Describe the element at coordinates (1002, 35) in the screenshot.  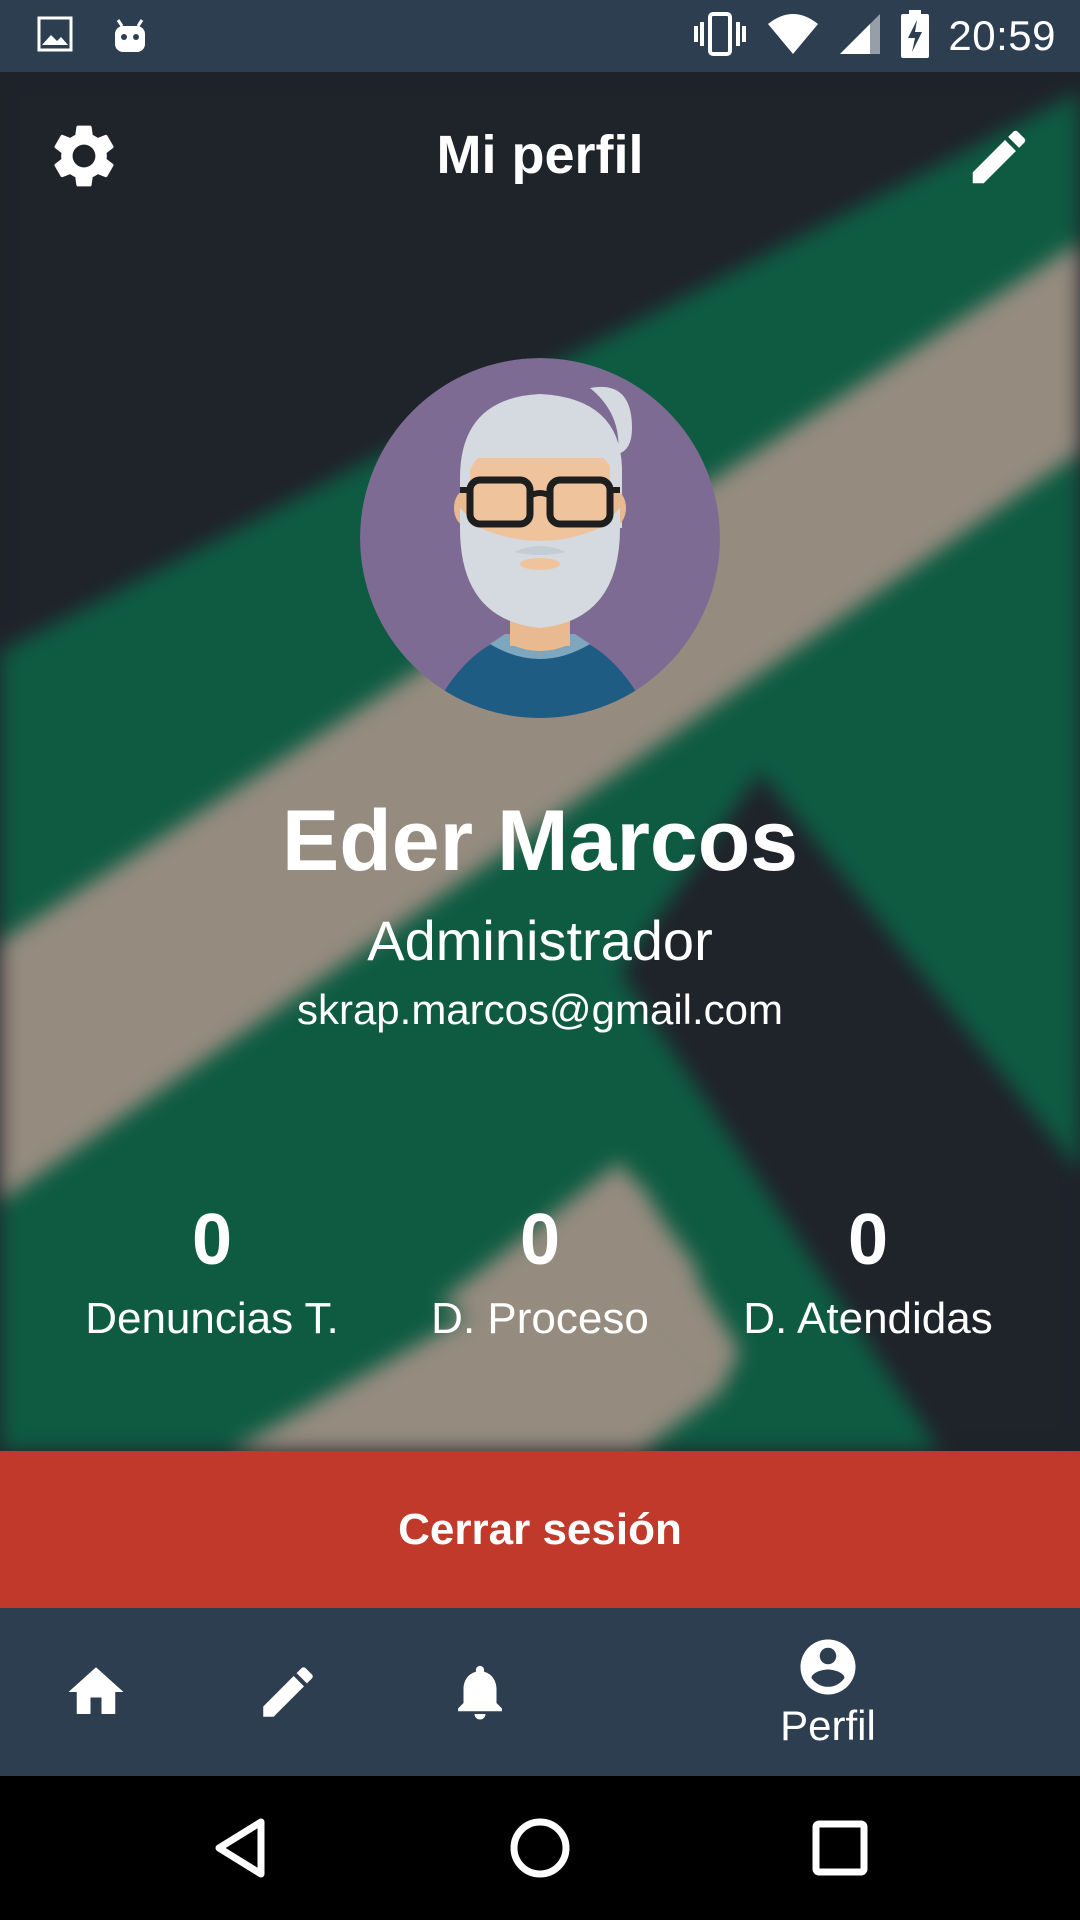
I see `status-time: 20:59` at that location.